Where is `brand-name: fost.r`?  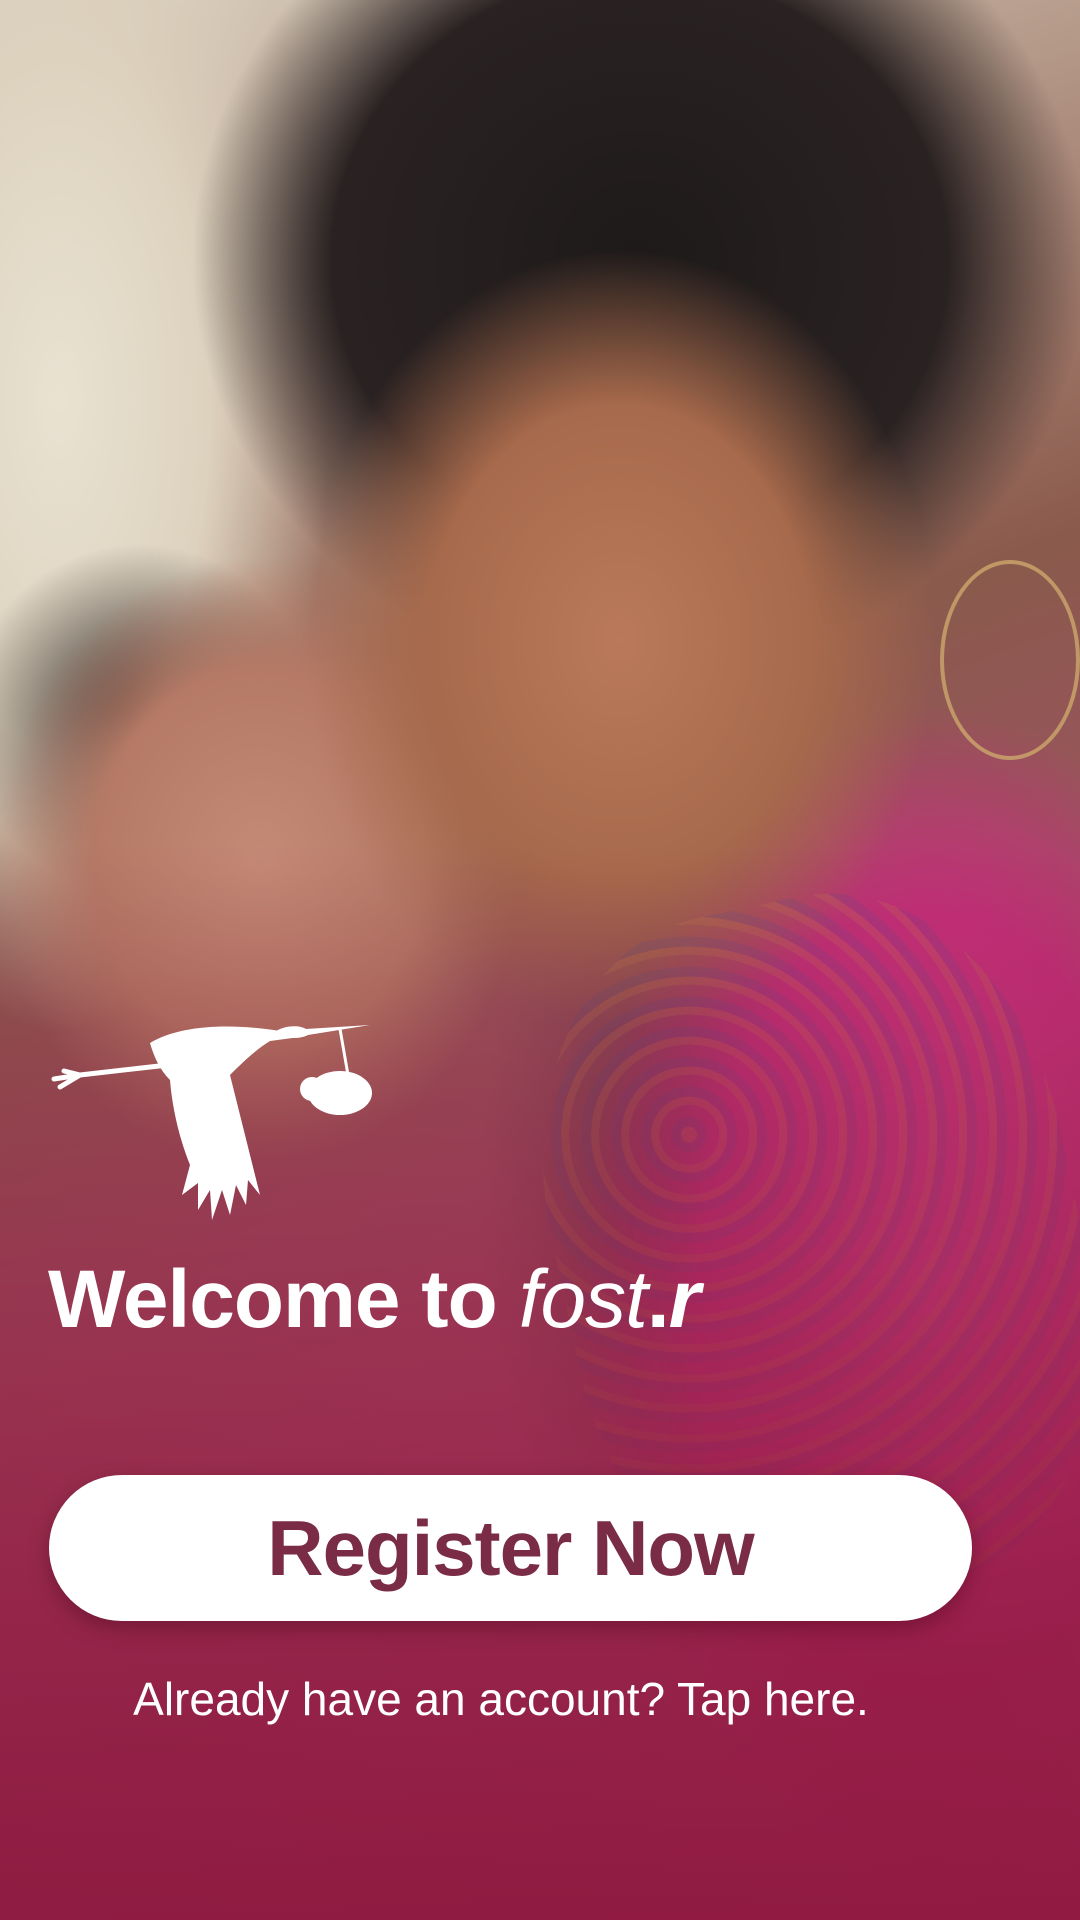
brand-name: fost.r is located at coordinates (609, 1299).